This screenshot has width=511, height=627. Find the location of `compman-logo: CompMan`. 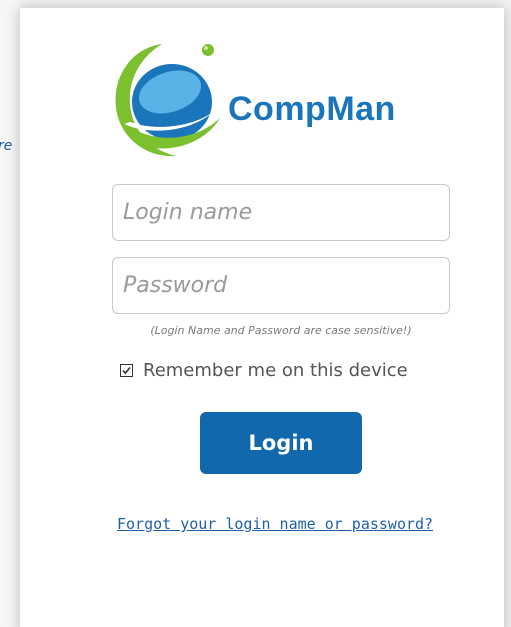

compman-logo: CompMan is located at coordinates (275, 100).